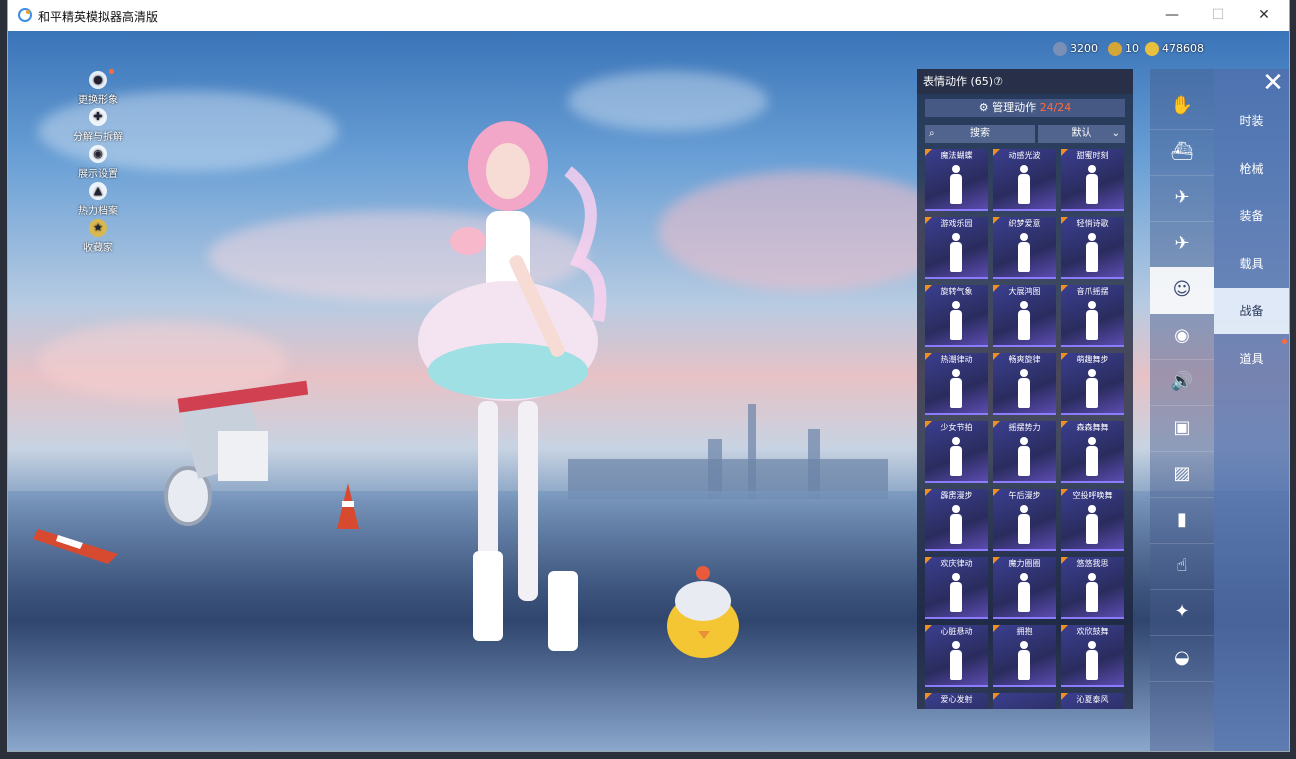  Describe the element at coordinates (1251, 121) in the screenshot. I see `tab-1: 时装` at that location.